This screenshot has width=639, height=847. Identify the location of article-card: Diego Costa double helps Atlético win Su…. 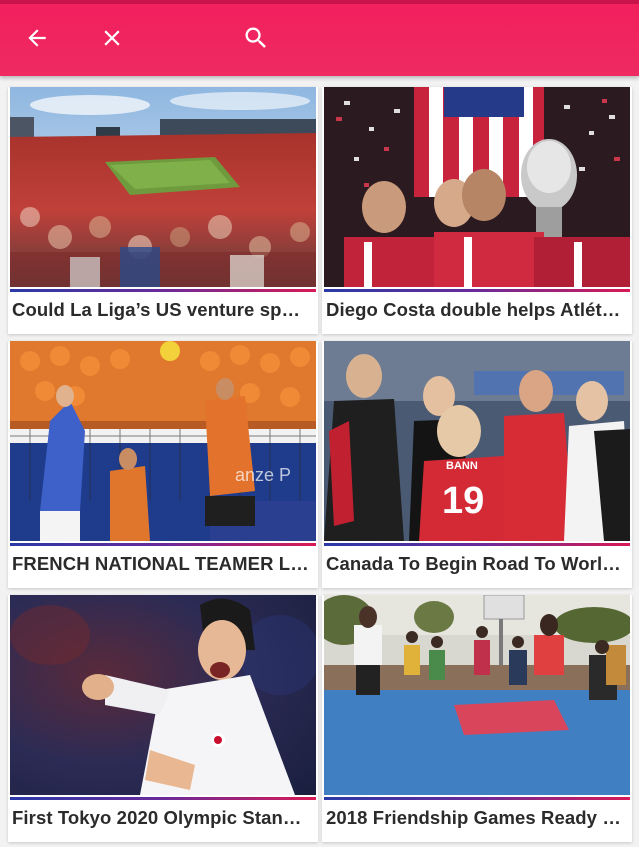
(477, 210).